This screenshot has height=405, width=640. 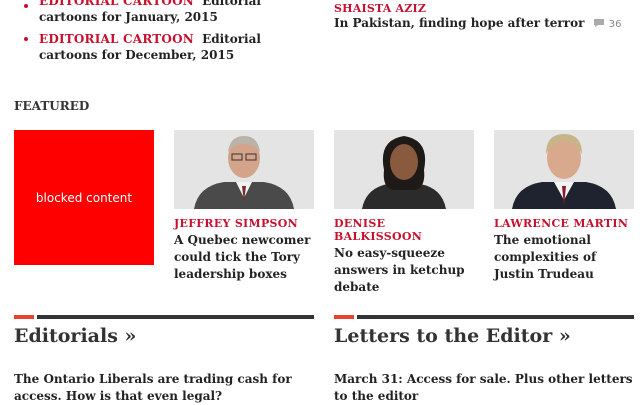 I want to click on card-author: LAWRENCE MARTIN, so click(x=564, y=223).